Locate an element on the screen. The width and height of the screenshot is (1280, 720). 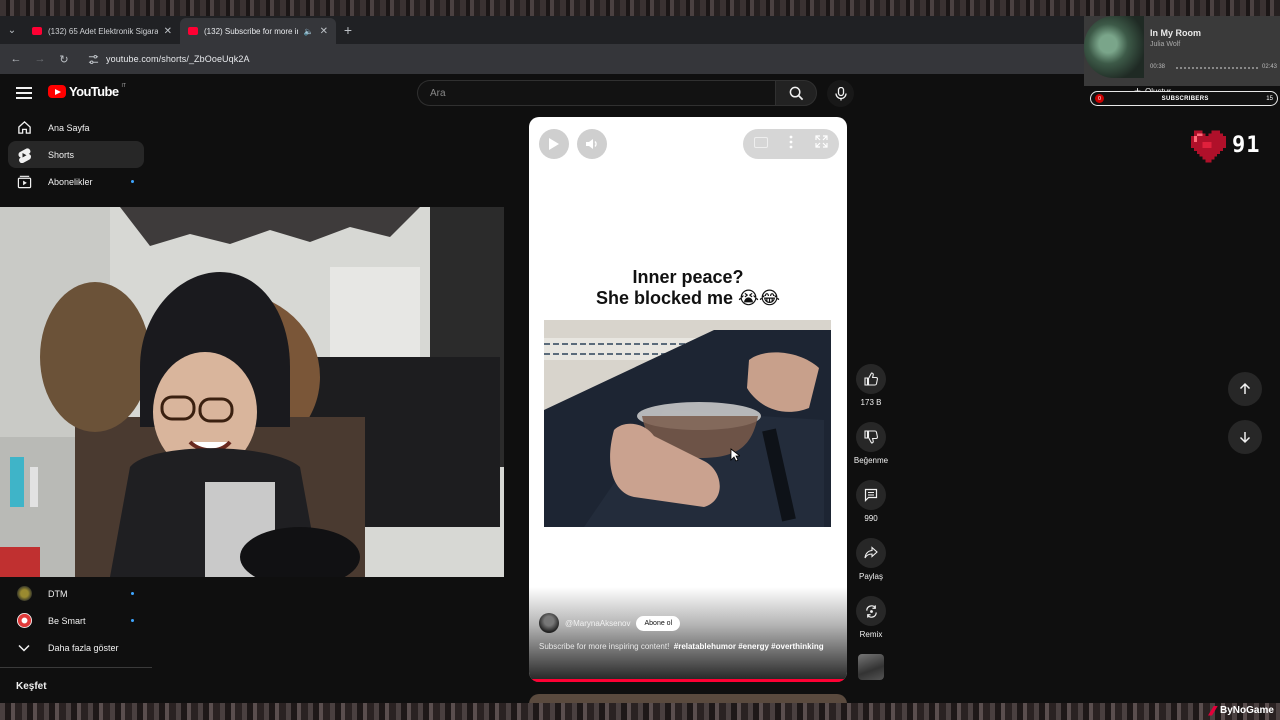
speaker-icon: 🔈 is located at coordinates (309, 31).